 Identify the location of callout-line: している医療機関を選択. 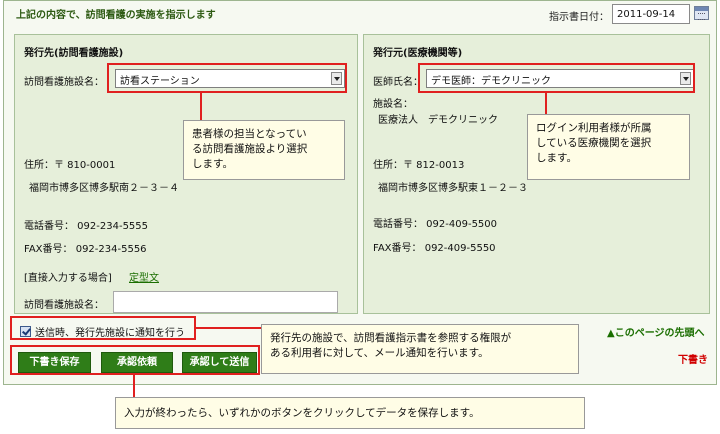
(594, 143).